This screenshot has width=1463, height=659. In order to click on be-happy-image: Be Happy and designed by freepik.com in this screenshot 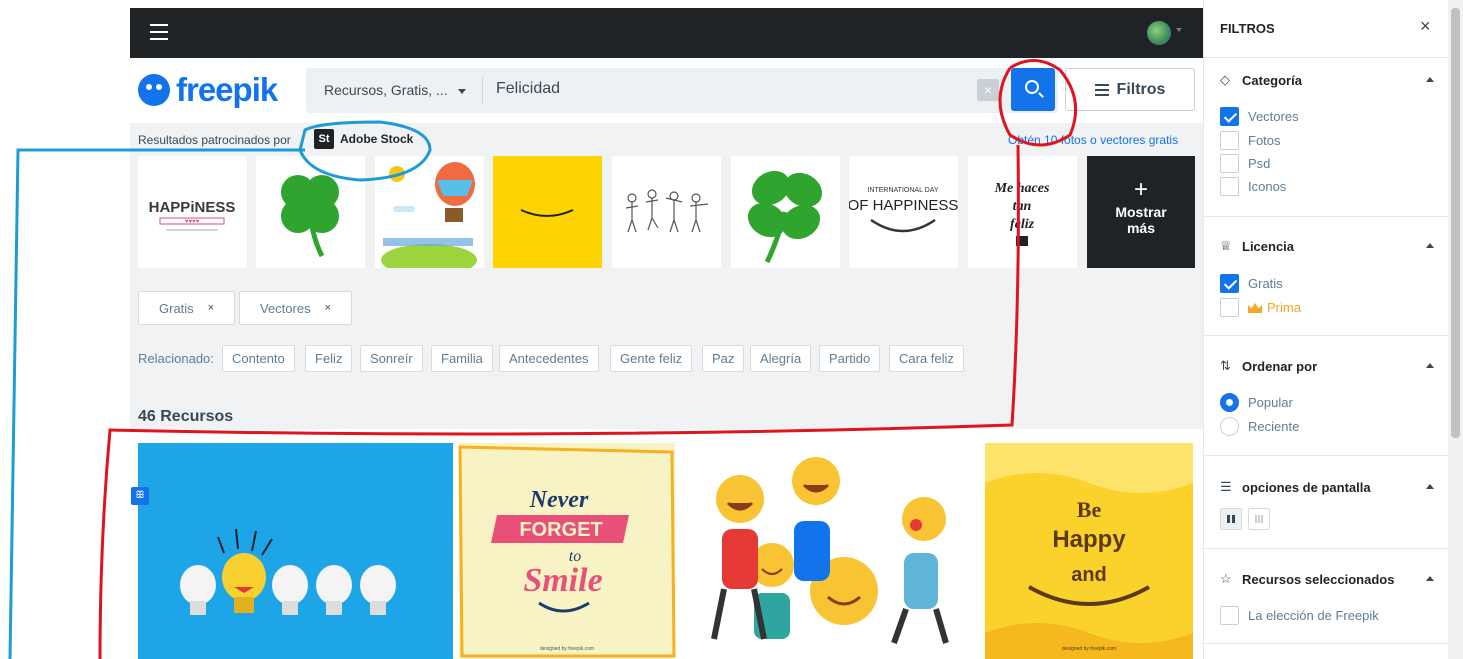, I will do `click(1089, 551)`.